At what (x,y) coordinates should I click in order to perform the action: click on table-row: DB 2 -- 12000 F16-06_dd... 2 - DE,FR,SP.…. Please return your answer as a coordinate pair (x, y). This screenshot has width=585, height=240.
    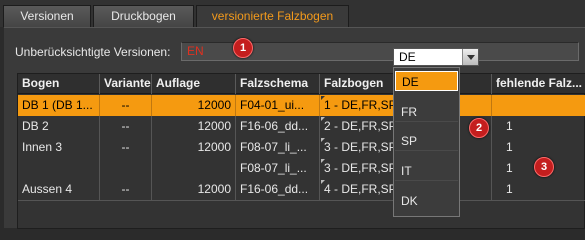
    Looking at the image, I should click on (301, 126).